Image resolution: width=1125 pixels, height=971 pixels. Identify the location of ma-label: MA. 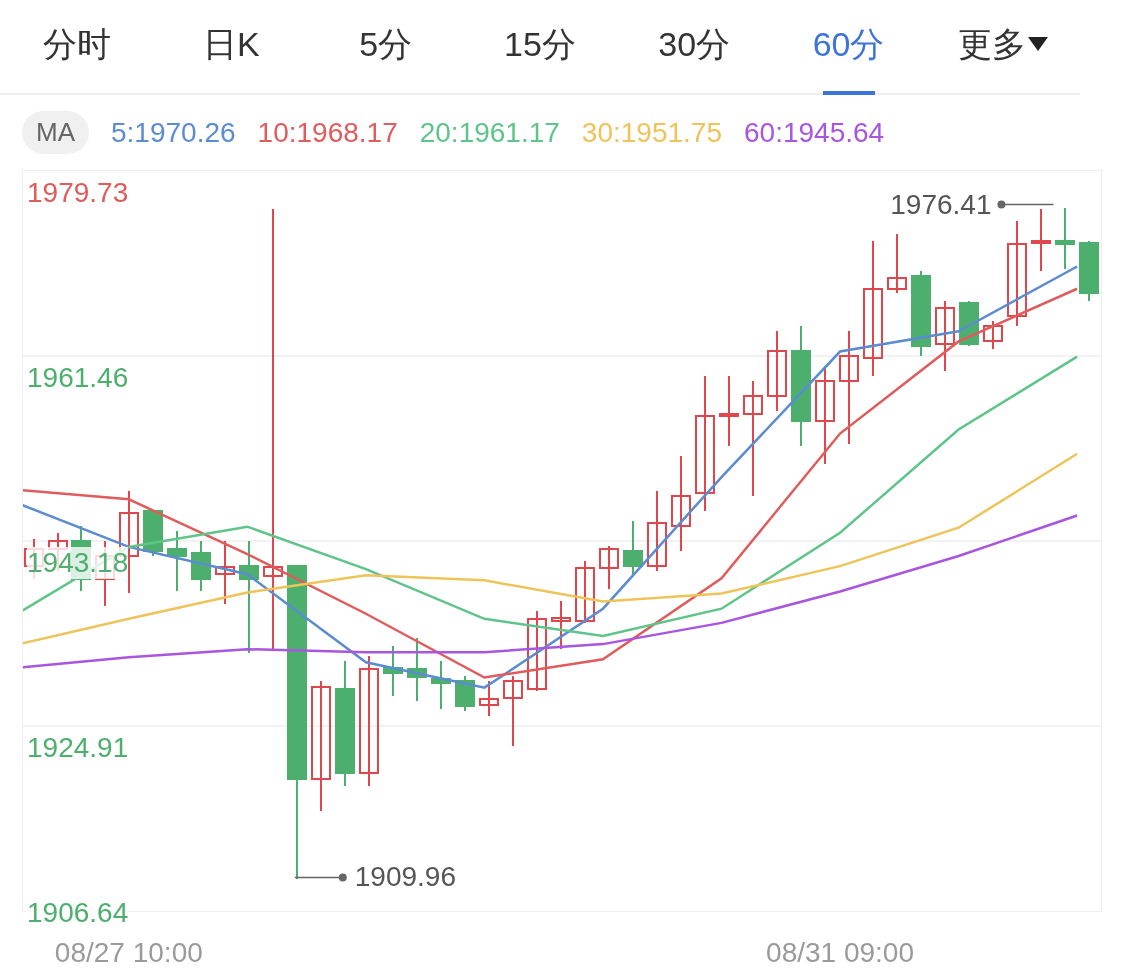
(55, 132).